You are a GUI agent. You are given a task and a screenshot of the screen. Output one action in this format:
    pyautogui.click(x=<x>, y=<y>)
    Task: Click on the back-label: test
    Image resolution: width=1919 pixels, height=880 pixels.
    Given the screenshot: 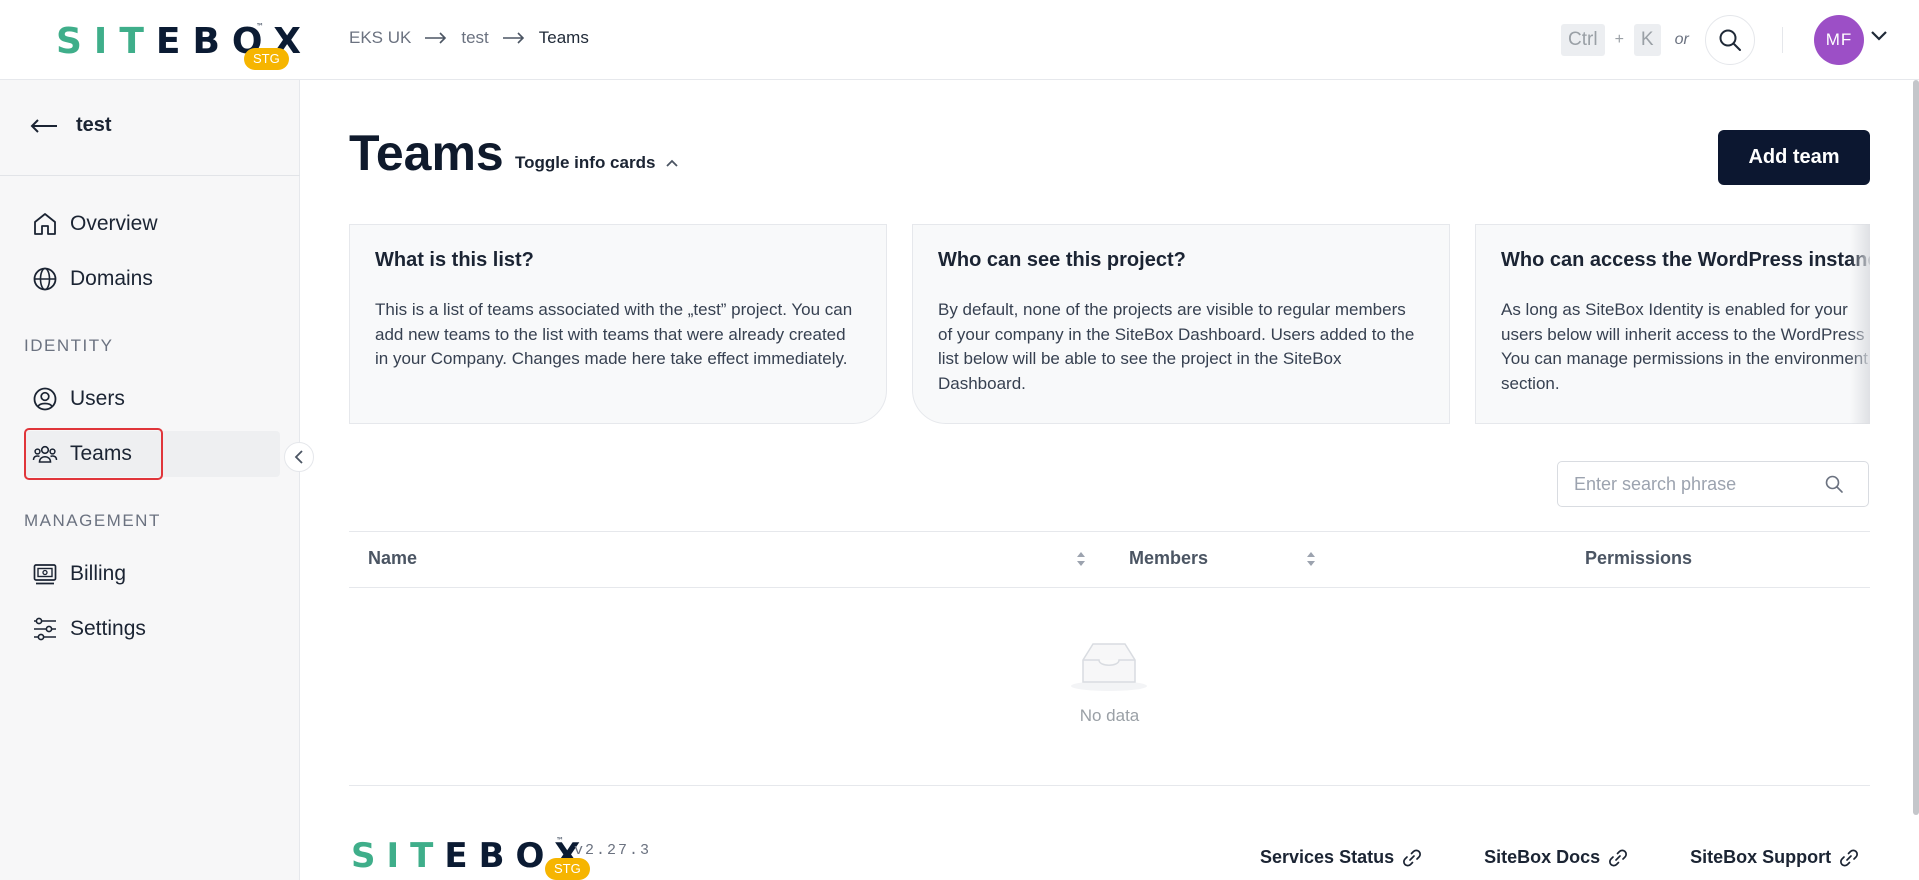 What is the action you would take?
    pyautogui.click(x=94, y=125)
    